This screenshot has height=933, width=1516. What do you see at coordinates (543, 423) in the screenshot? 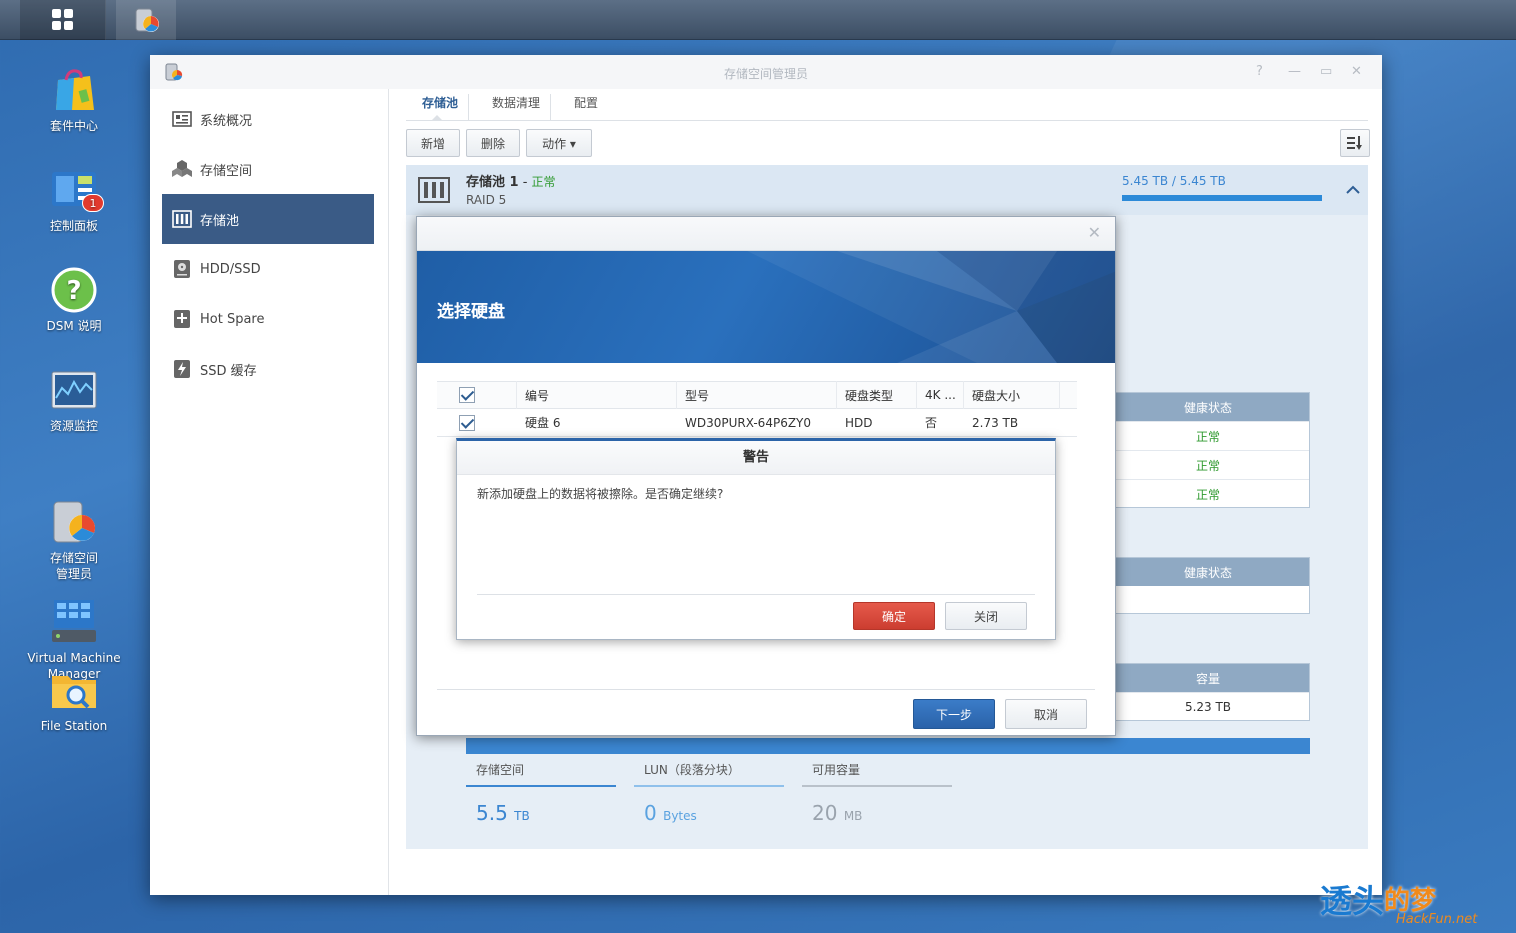
I see `cell-id: 硬盘 6` at bounding box center [543, 423].